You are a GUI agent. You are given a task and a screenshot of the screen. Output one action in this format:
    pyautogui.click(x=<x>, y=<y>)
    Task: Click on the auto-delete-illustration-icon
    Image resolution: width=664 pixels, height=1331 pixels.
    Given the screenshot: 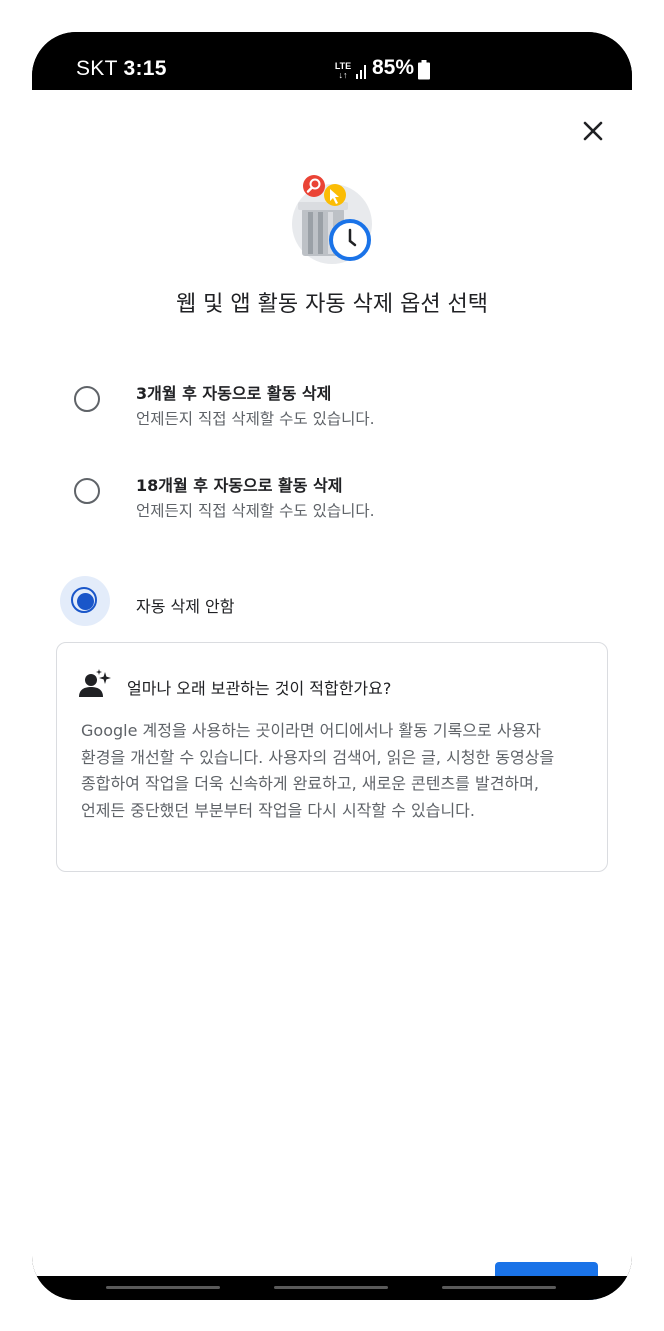 What is the action you would take?
    pyautogui.click(x=332, y=219)
    